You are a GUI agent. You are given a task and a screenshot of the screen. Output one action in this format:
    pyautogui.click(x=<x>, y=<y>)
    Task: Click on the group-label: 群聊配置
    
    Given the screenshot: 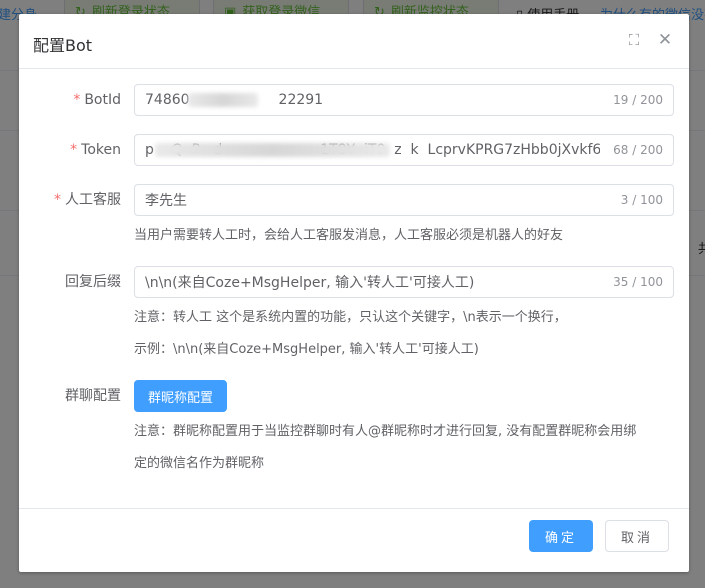 What is the action you would take?
    pyautogui.click(x=93, y=396)
    